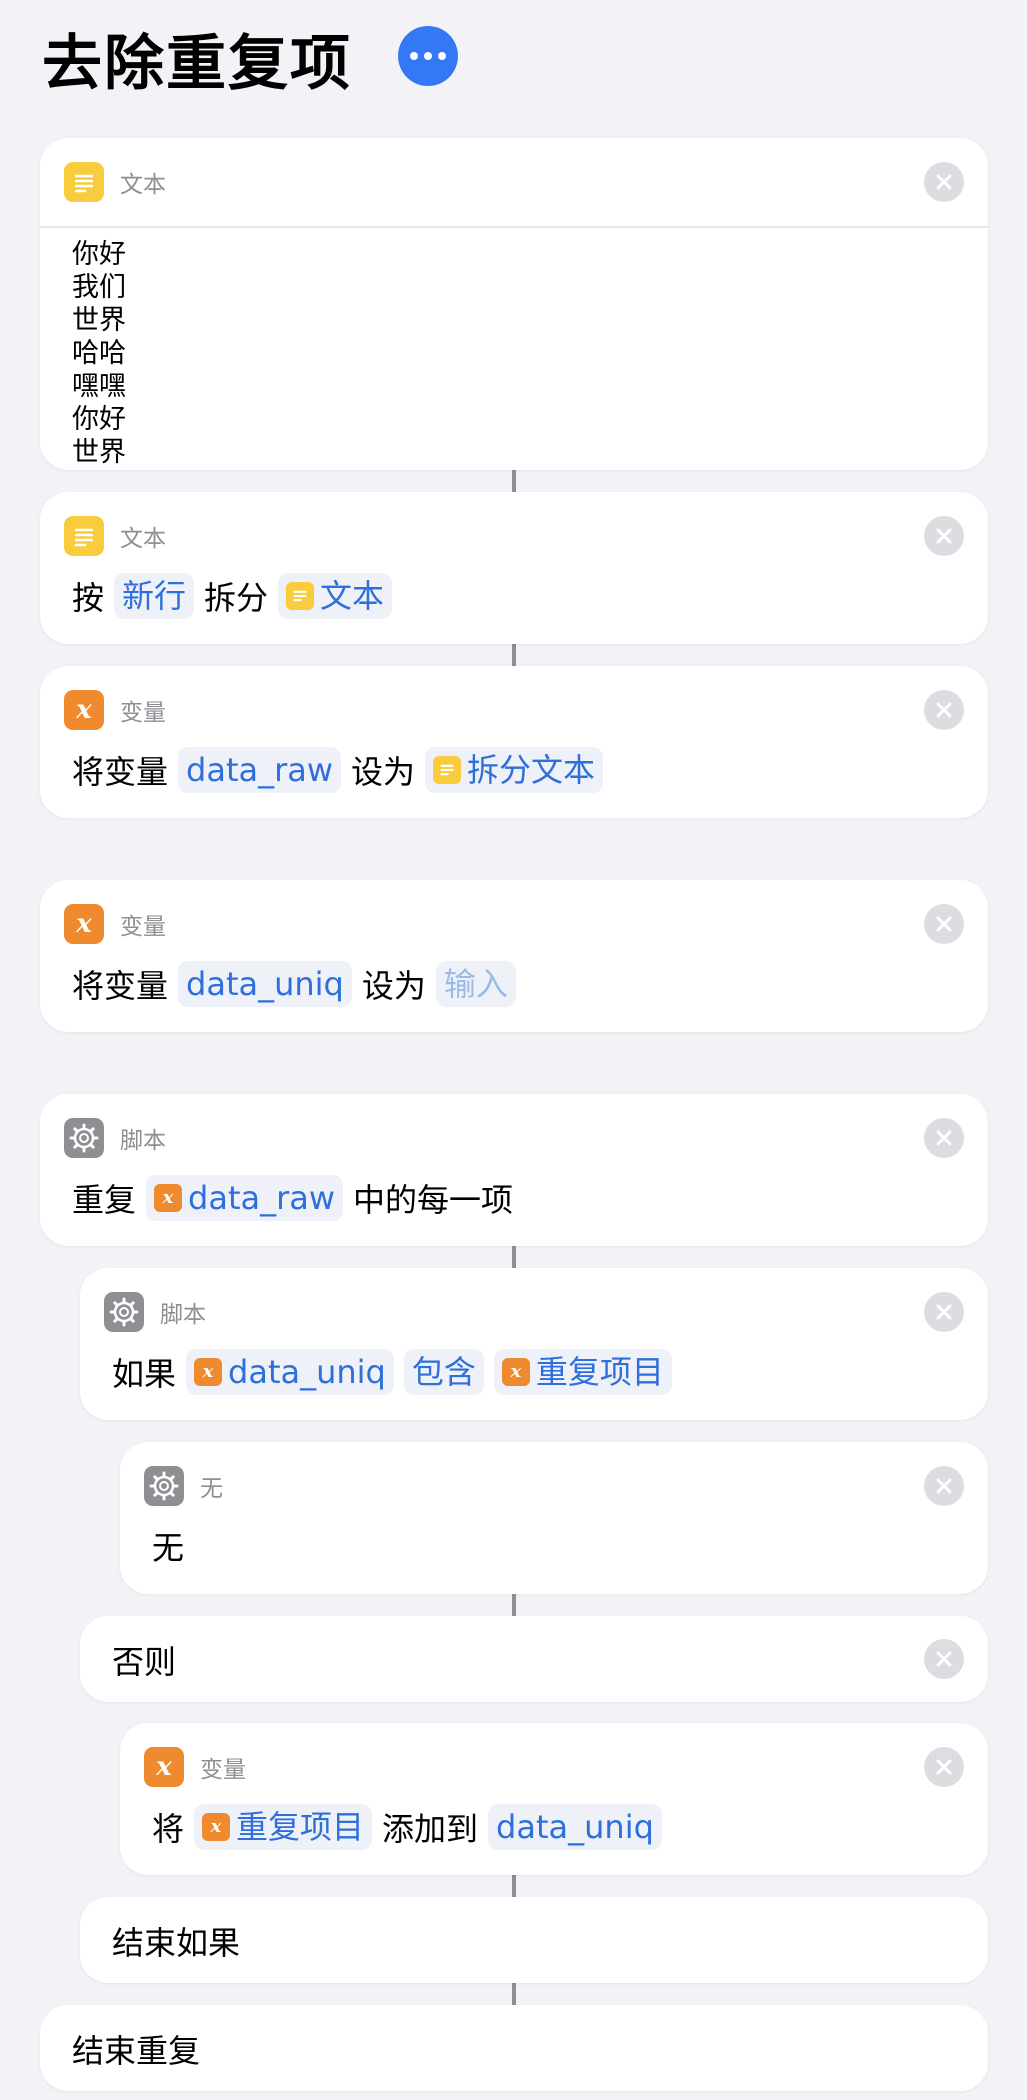 The height and width of the screenshot is (2100, 1027). What do you see at coordinates (104, 1200) in the screenshot?
I see `action-word: 重复` at bounding box center [104, 1200].